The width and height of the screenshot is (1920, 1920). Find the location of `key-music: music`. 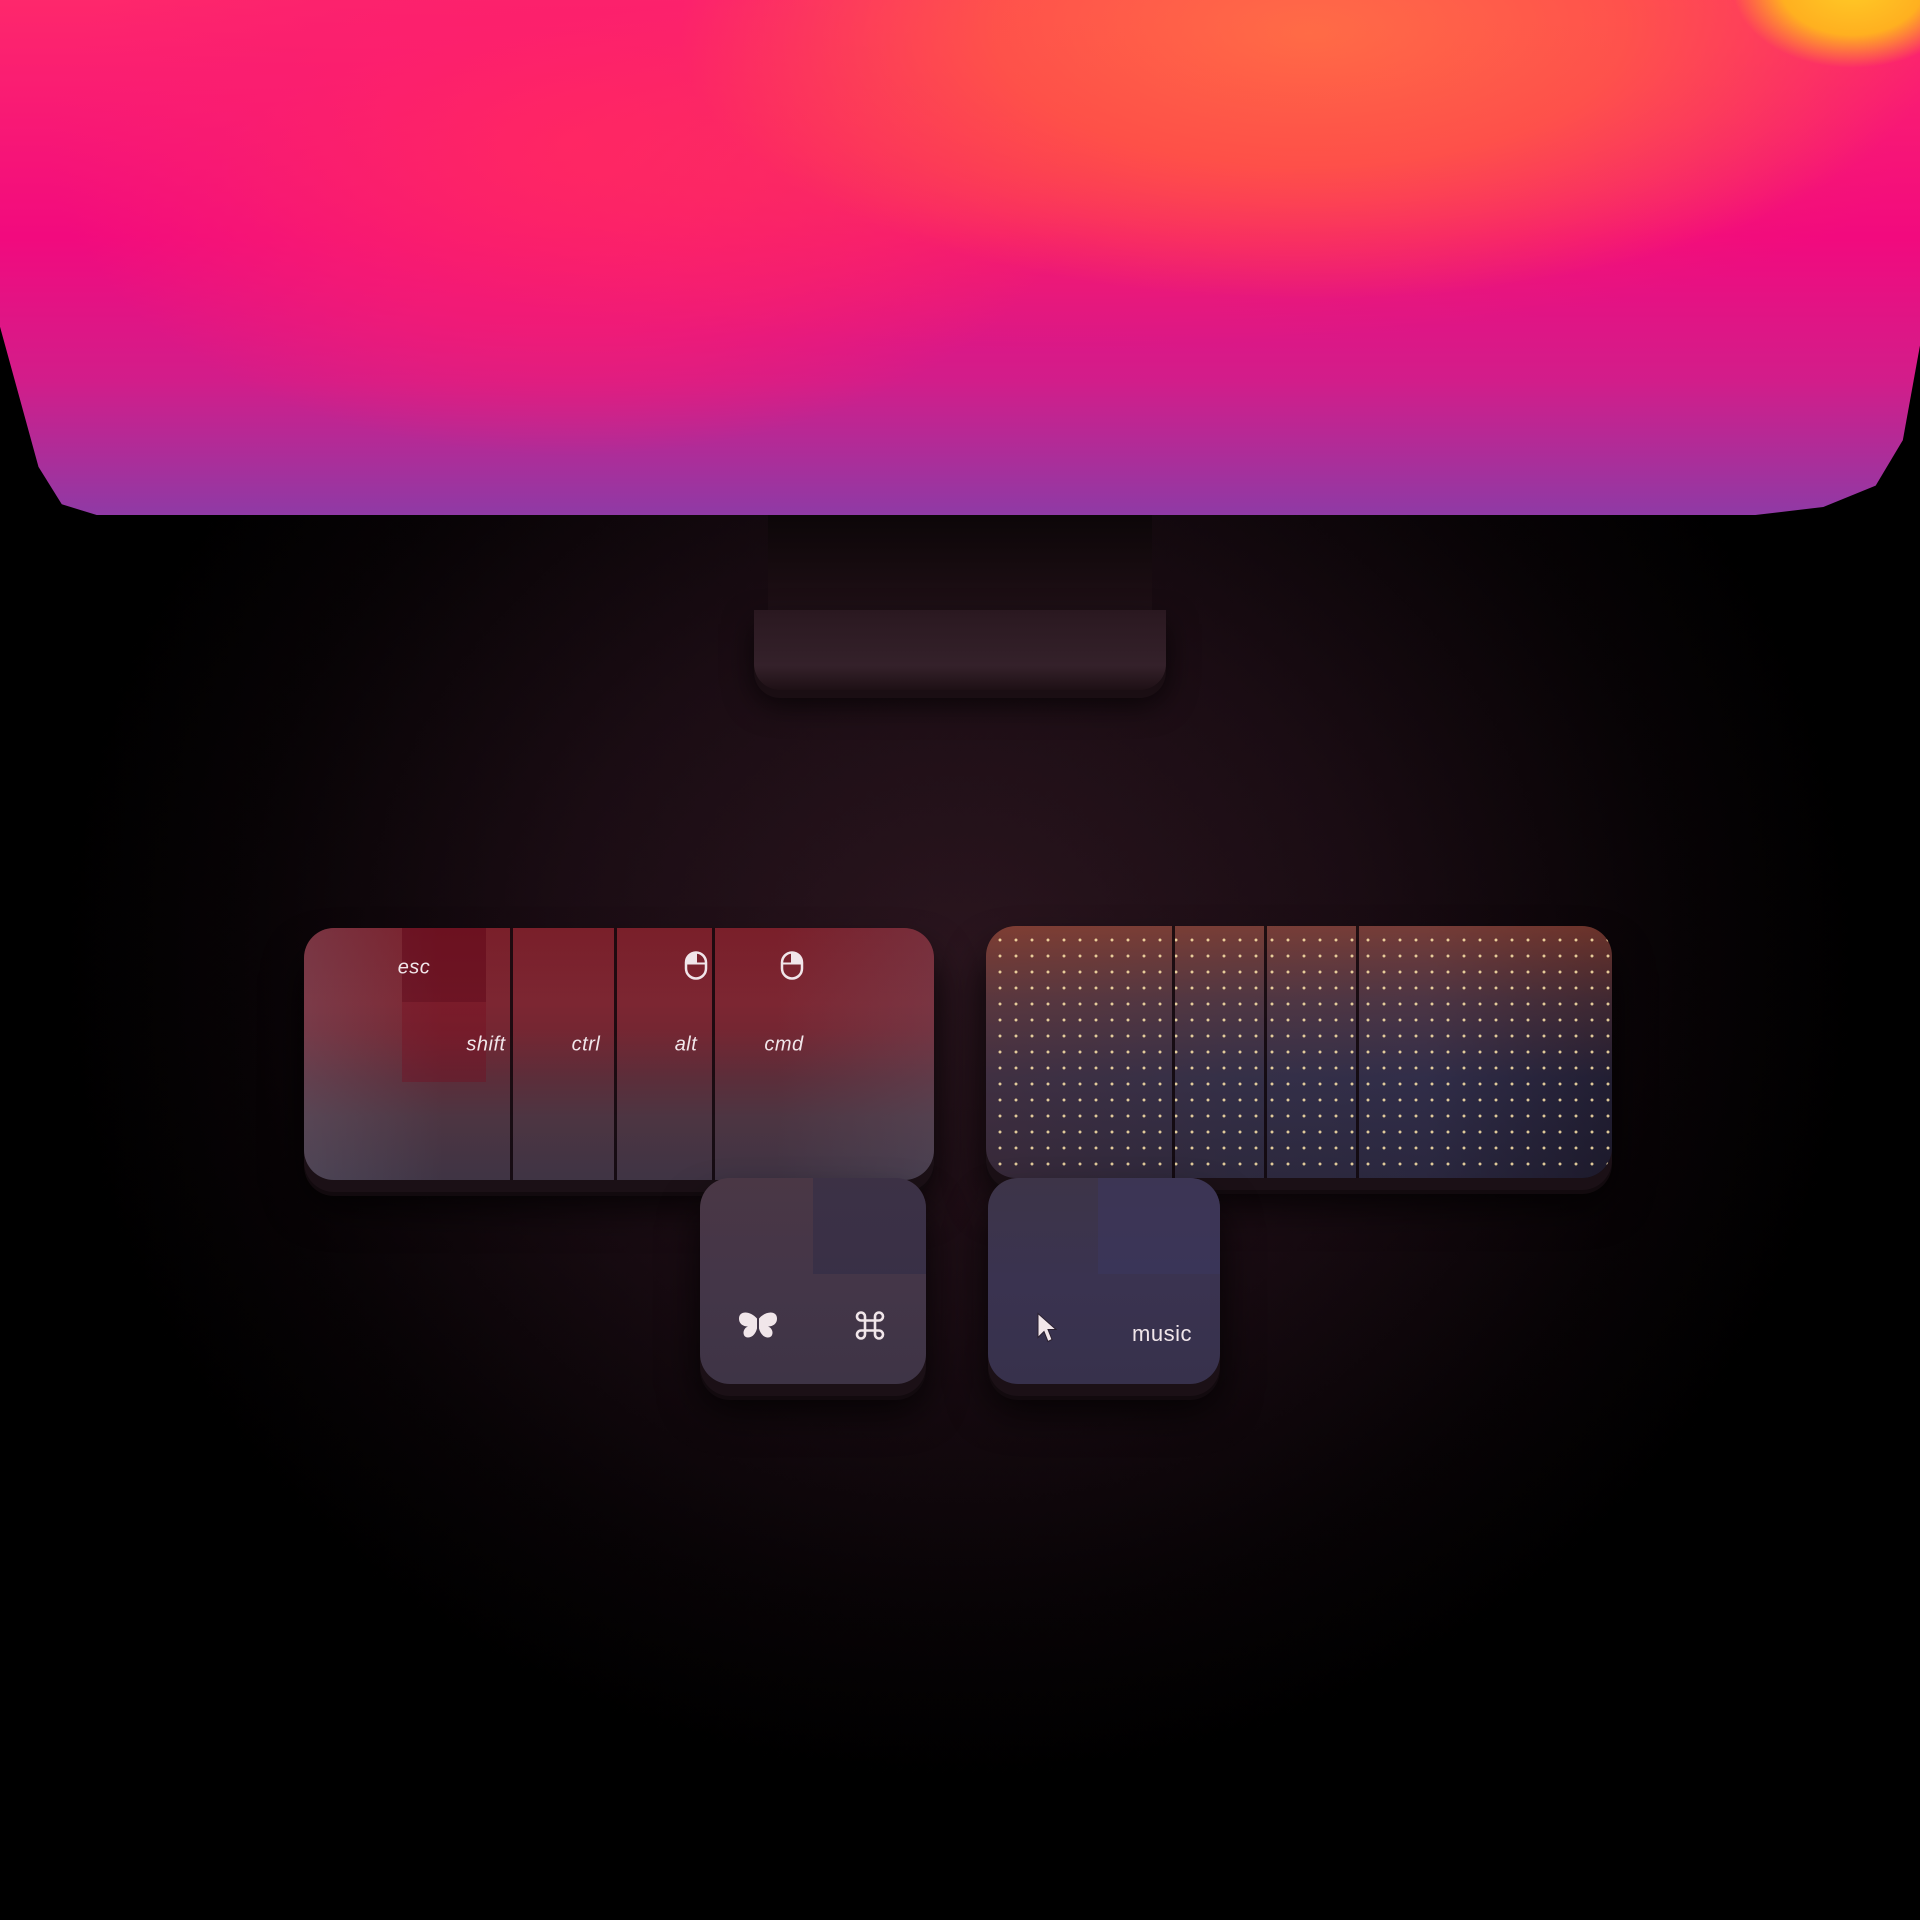

key-music: music is located at coordinates (1162, 1334).